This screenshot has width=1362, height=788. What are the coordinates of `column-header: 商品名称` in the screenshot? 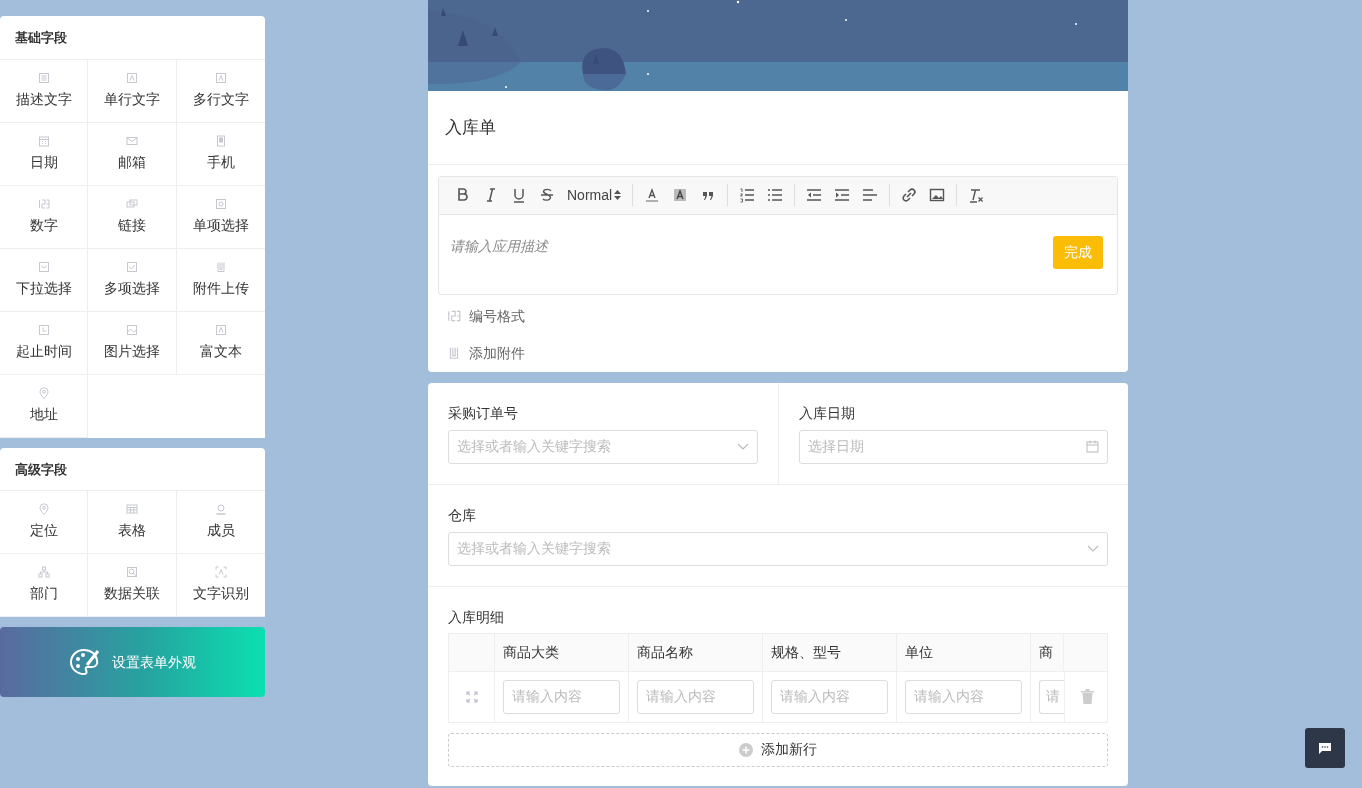 It's located at (695, 652).